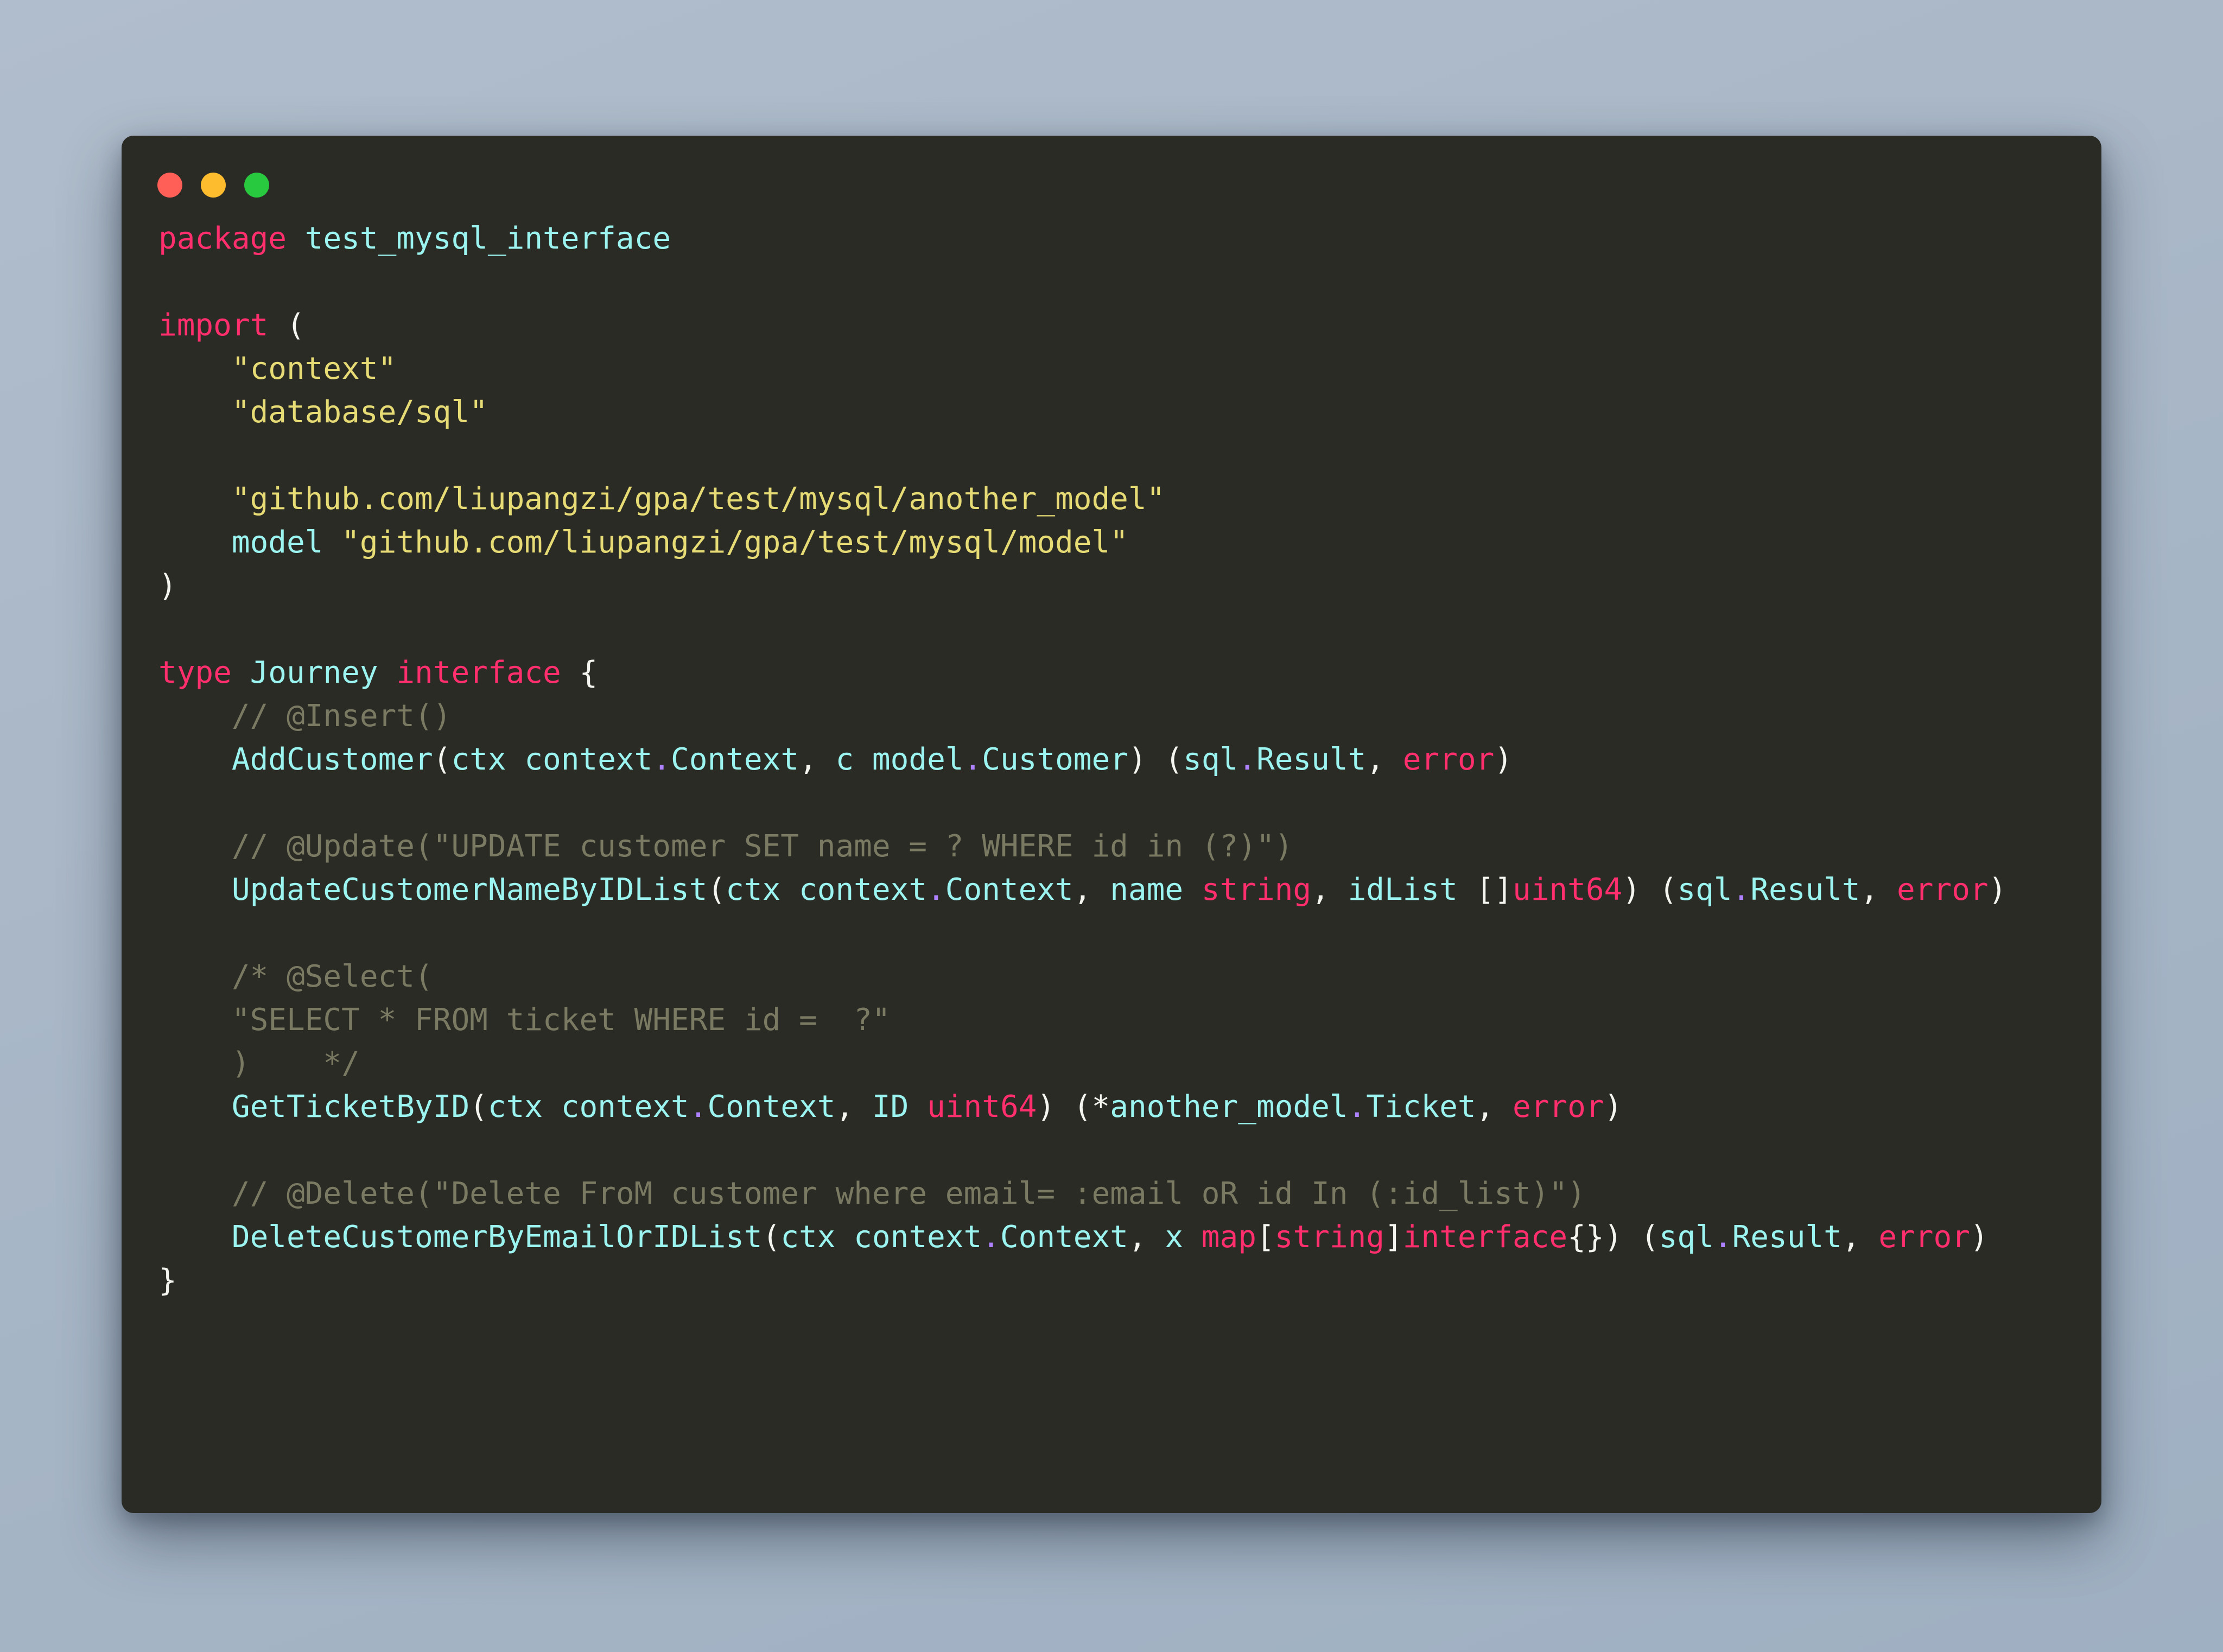  What do you see at coordinates (351, 1106) in the screenshot?
I see `code-token: GetTicketByID` at bounding box center [351, 1106].